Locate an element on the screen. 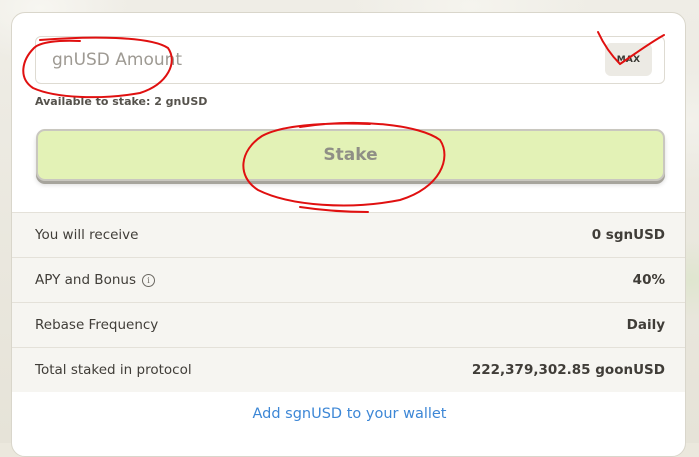  info-icon: i is located at coordinates (148, 280).